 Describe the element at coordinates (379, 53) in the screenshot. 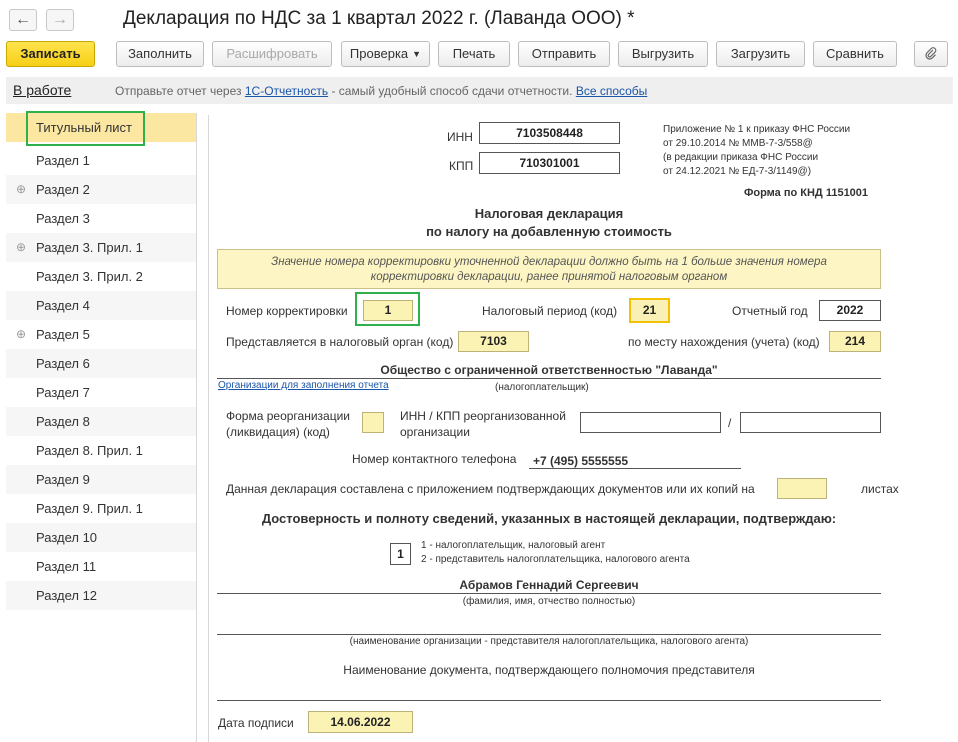

I see `check-button-label: Проверка` at that location.